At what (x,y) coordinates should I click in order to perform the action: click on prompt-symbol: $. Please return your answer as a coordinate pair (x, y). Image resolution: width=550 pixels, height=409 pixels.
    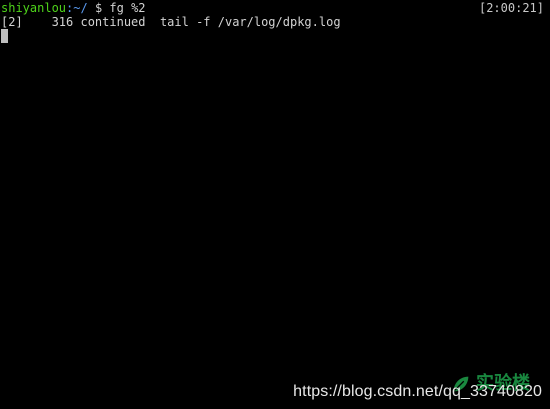
    Looking at the image, I should click on (98, 8).